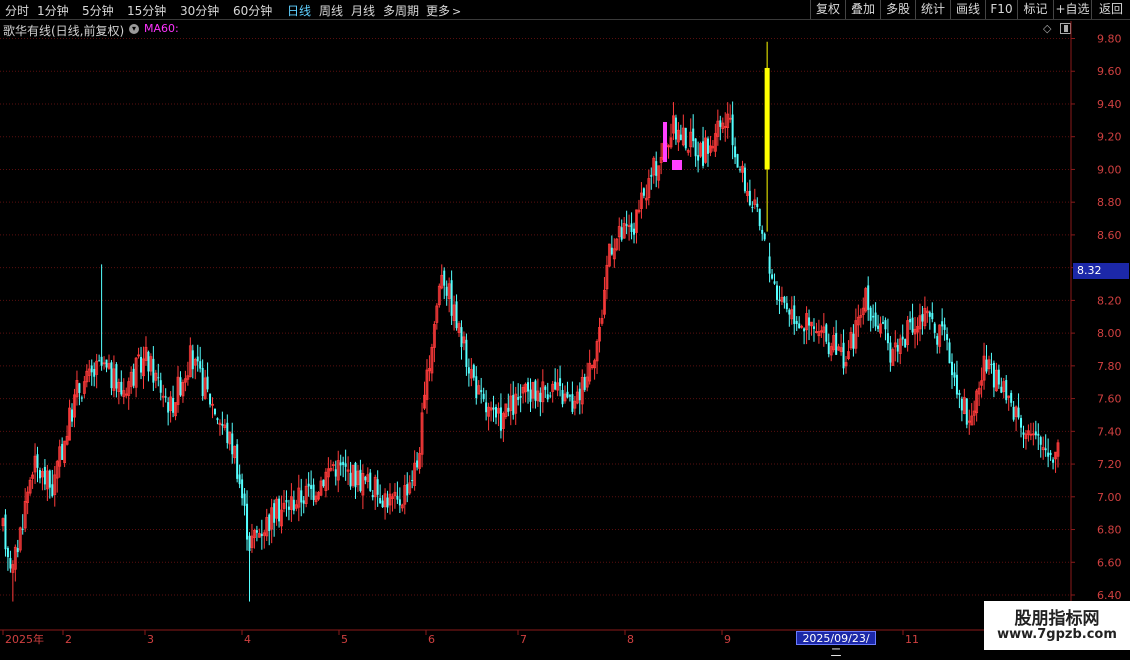  I want to click on x-tick-label: 6, so click(431, 639).